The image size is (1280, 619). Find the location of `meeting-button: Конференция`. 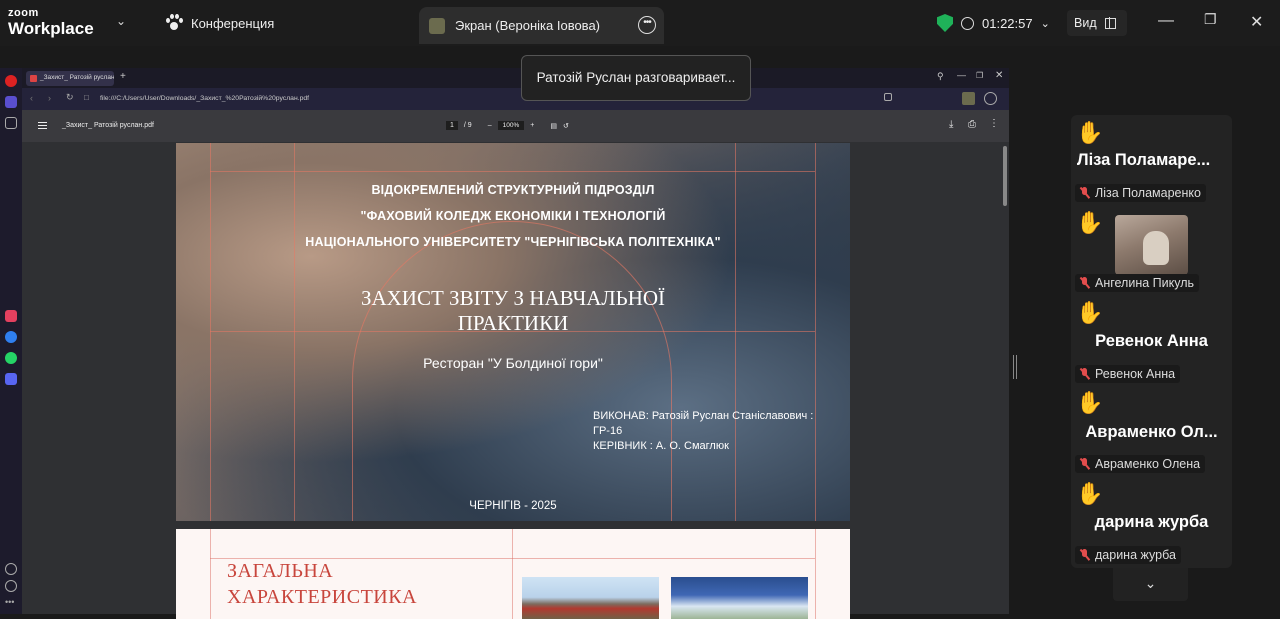

meeting-button: Конференция is located at coordinates (219, 23).